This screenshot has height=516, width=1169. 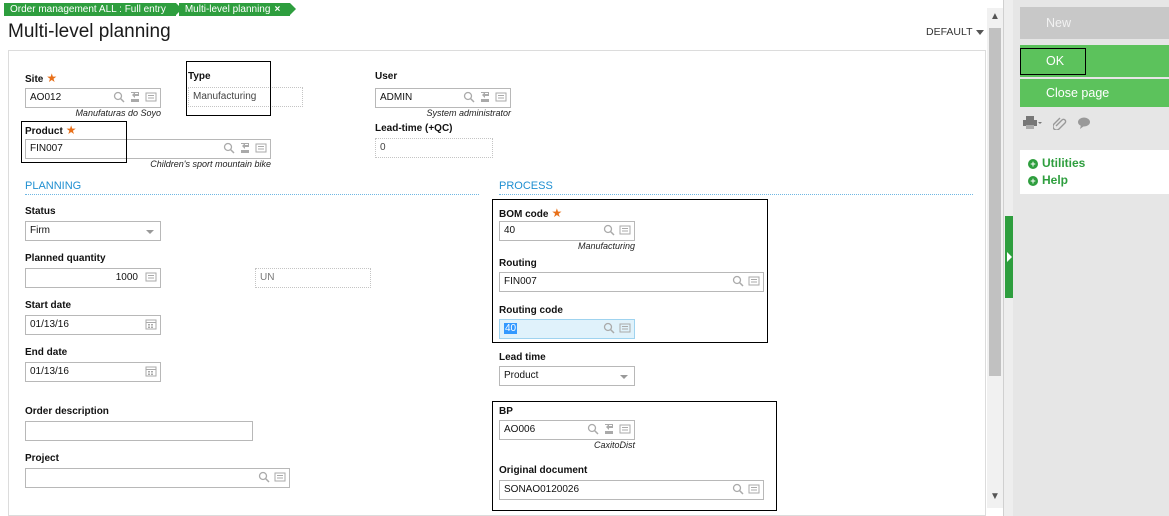 What do you see at coordinates (210, 164) in the screenshot?
I see `product-description: Children's sport mountain bike` at bounding box center [210, 164].